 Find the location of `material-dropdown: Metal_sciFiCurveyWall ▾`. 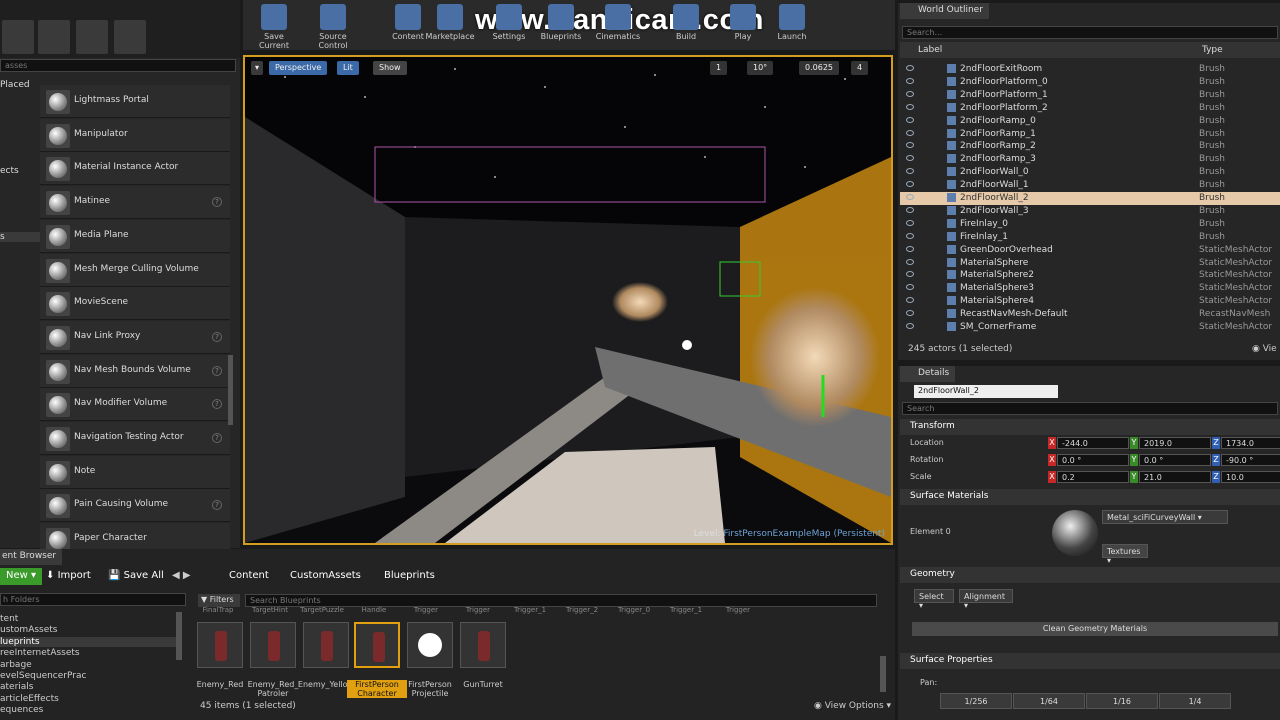

material-dropdown: Metal_sciFiCurveyWall ▾ is located at coordinates (1165, 517).